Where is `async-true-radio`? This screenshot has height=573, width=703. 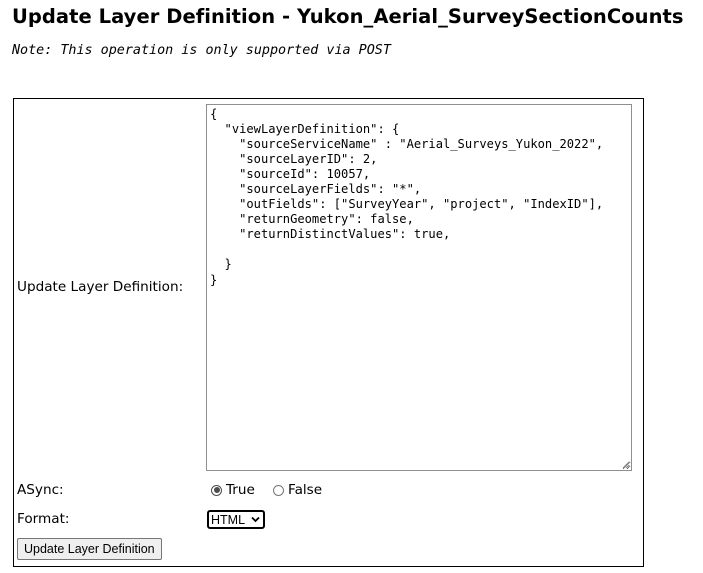 async-true-radio is located at coordinates (216, 490).